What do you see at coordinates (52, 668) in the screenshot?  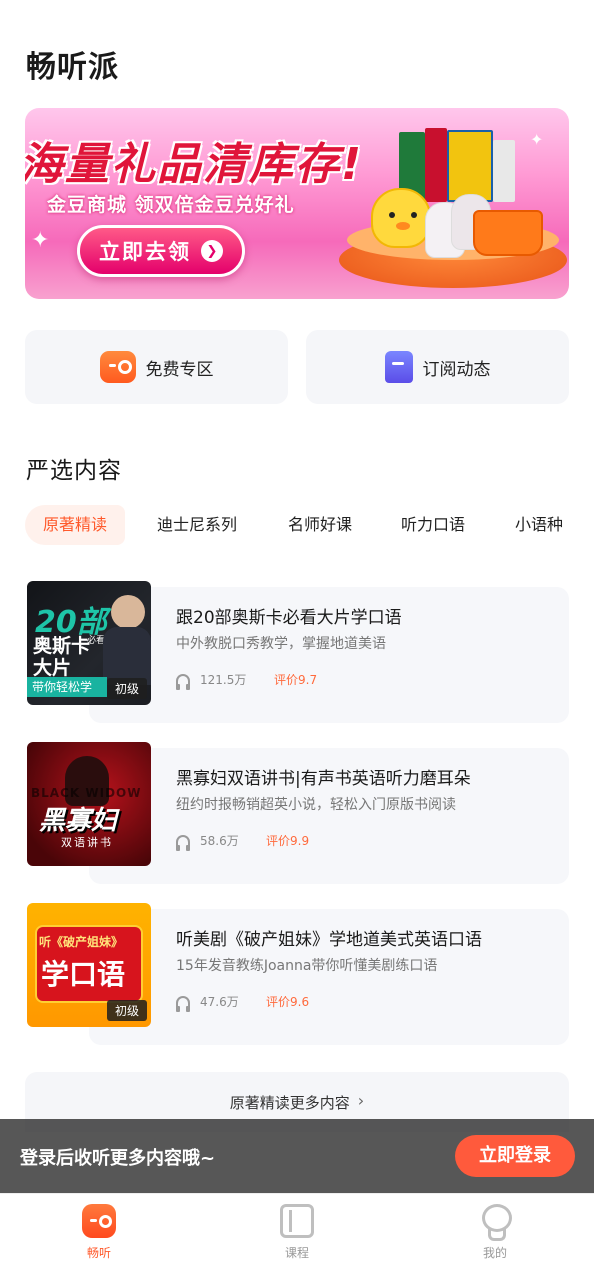 I see `cover-text: 大片` at bounding box center [52, 668].